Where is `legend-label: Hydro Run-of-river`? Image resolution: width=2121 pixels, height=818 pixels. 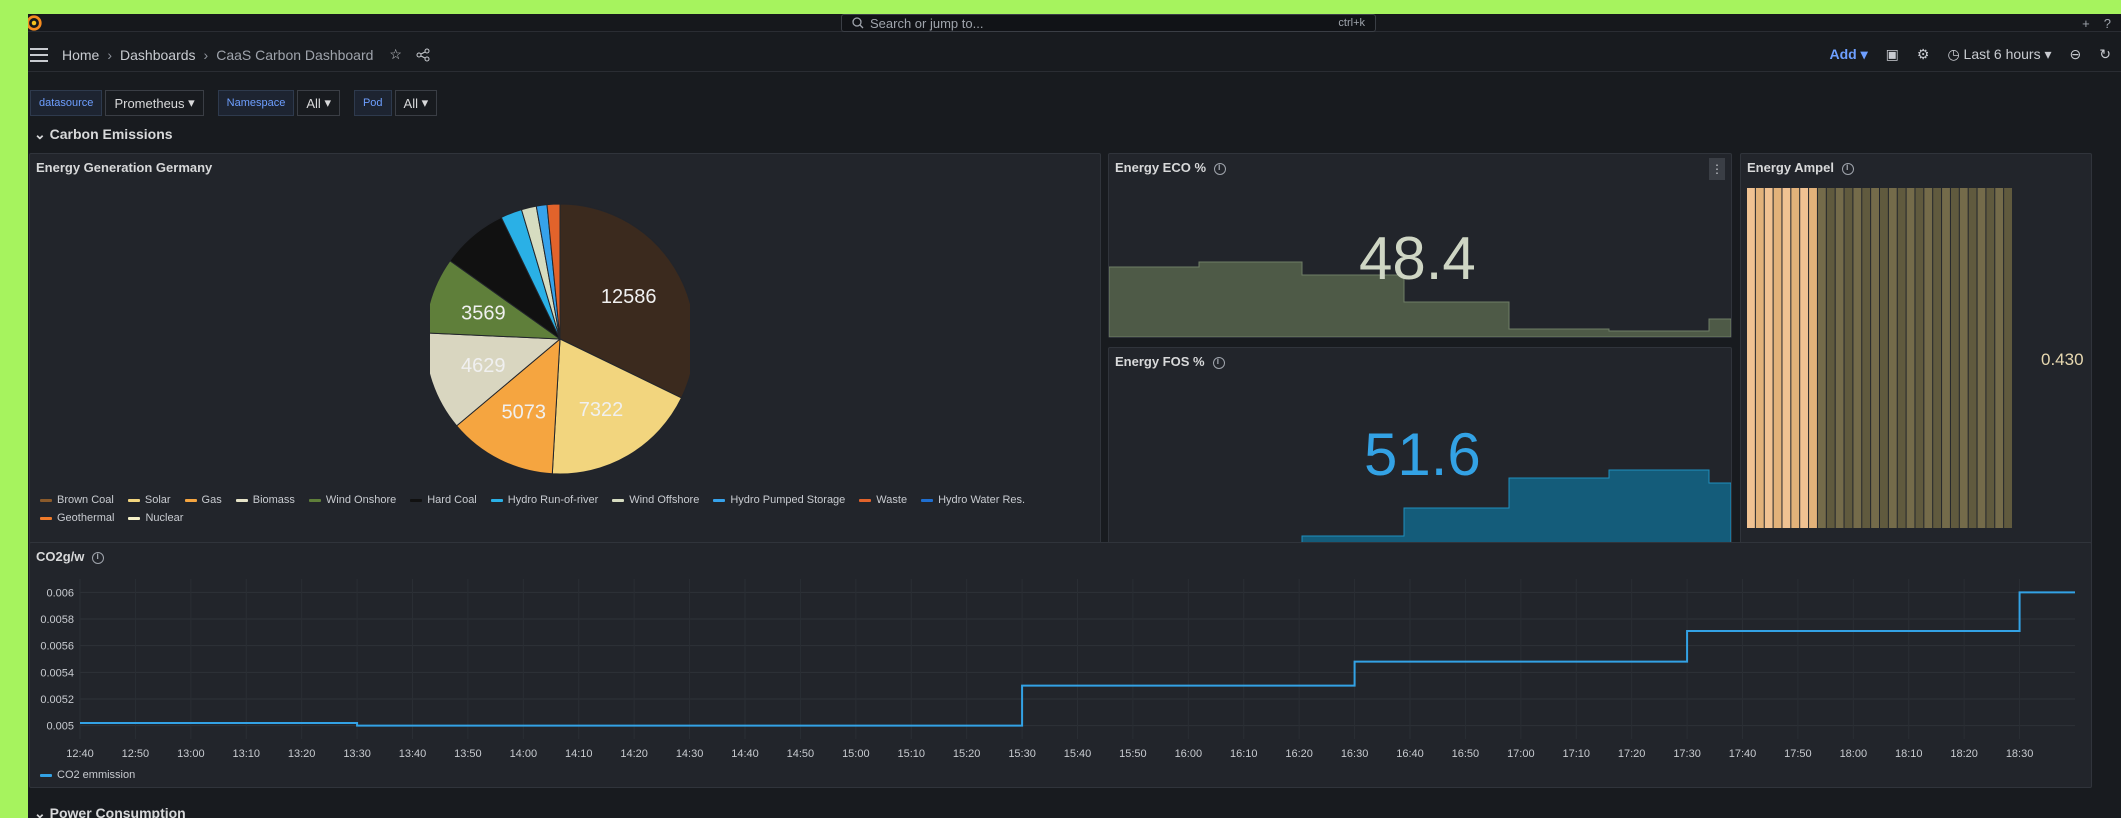 legend-label: Hydro Run-of-river is located at coordinates (553, 500).